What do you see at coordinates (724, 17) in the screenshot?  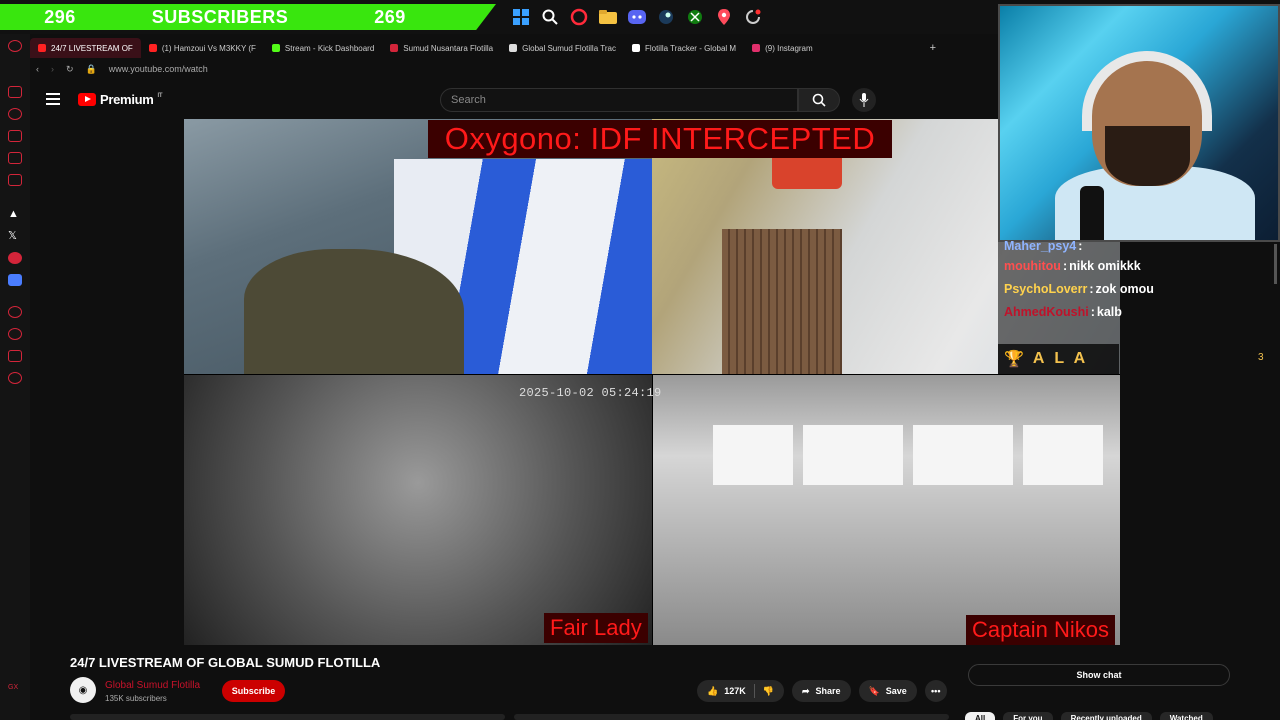 I see `maps-icon` at bounding box center [724, 17].